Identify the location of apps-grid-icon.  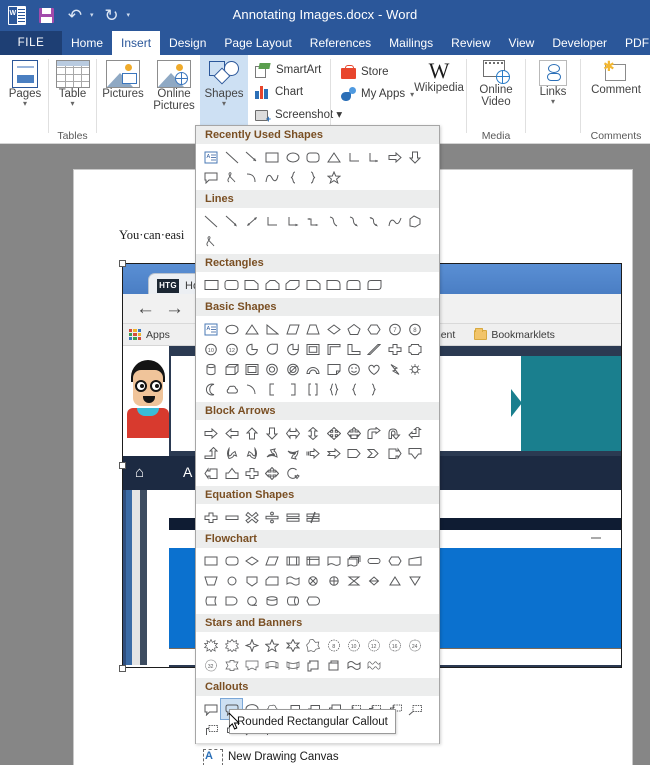
(135, 334).